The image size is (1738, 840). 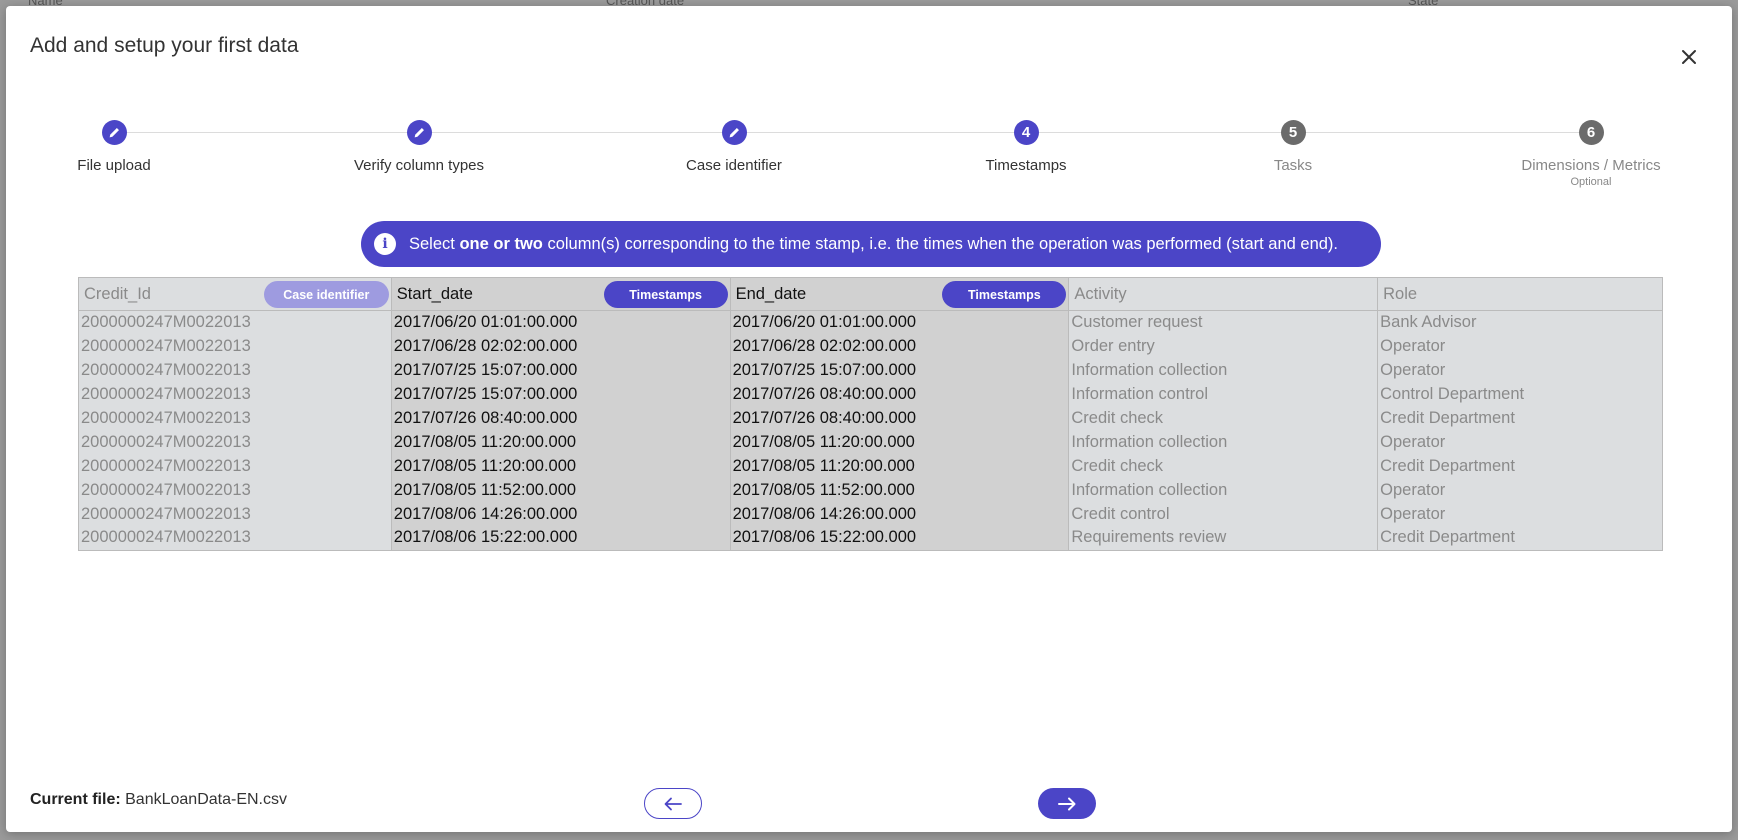 I want to click on cell-end-date: 2017/06/20 01:01:00.000, so click(x=899, y=322).